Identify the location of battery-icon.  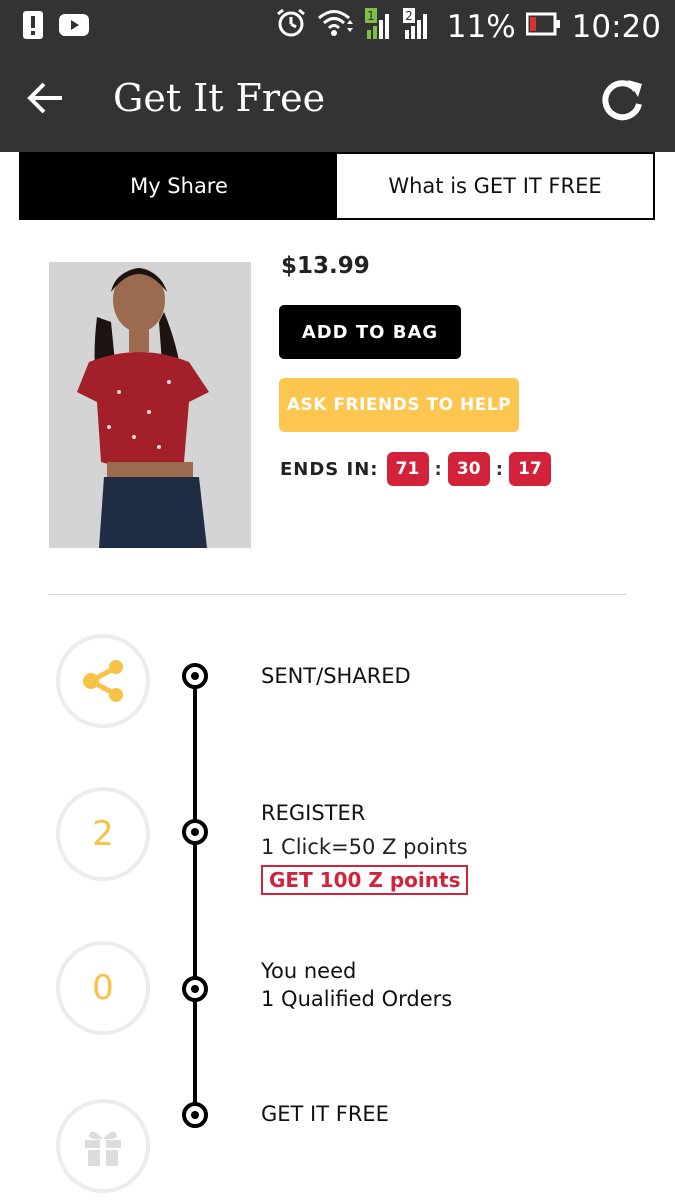
(543, 27).